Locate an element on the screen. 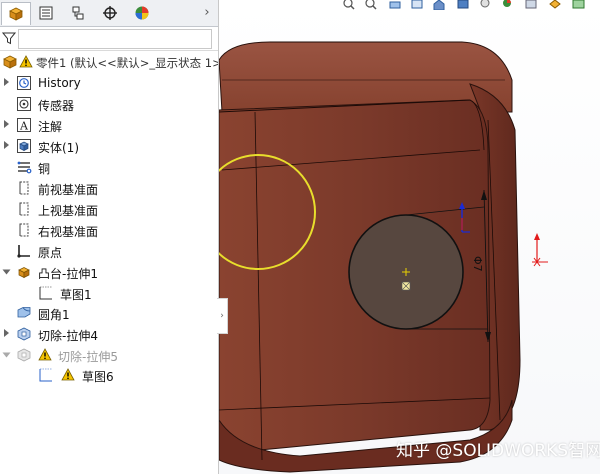 Image resolution: width=600 pixels, height=474 pixels. configuration-manager-icon is located at coordinates (78, 13).